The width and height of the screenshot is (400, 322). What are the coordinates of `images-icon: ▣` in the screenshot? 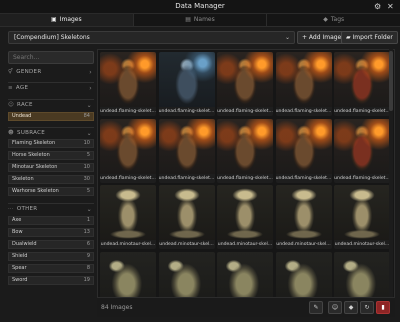 It's located at (54, 19).